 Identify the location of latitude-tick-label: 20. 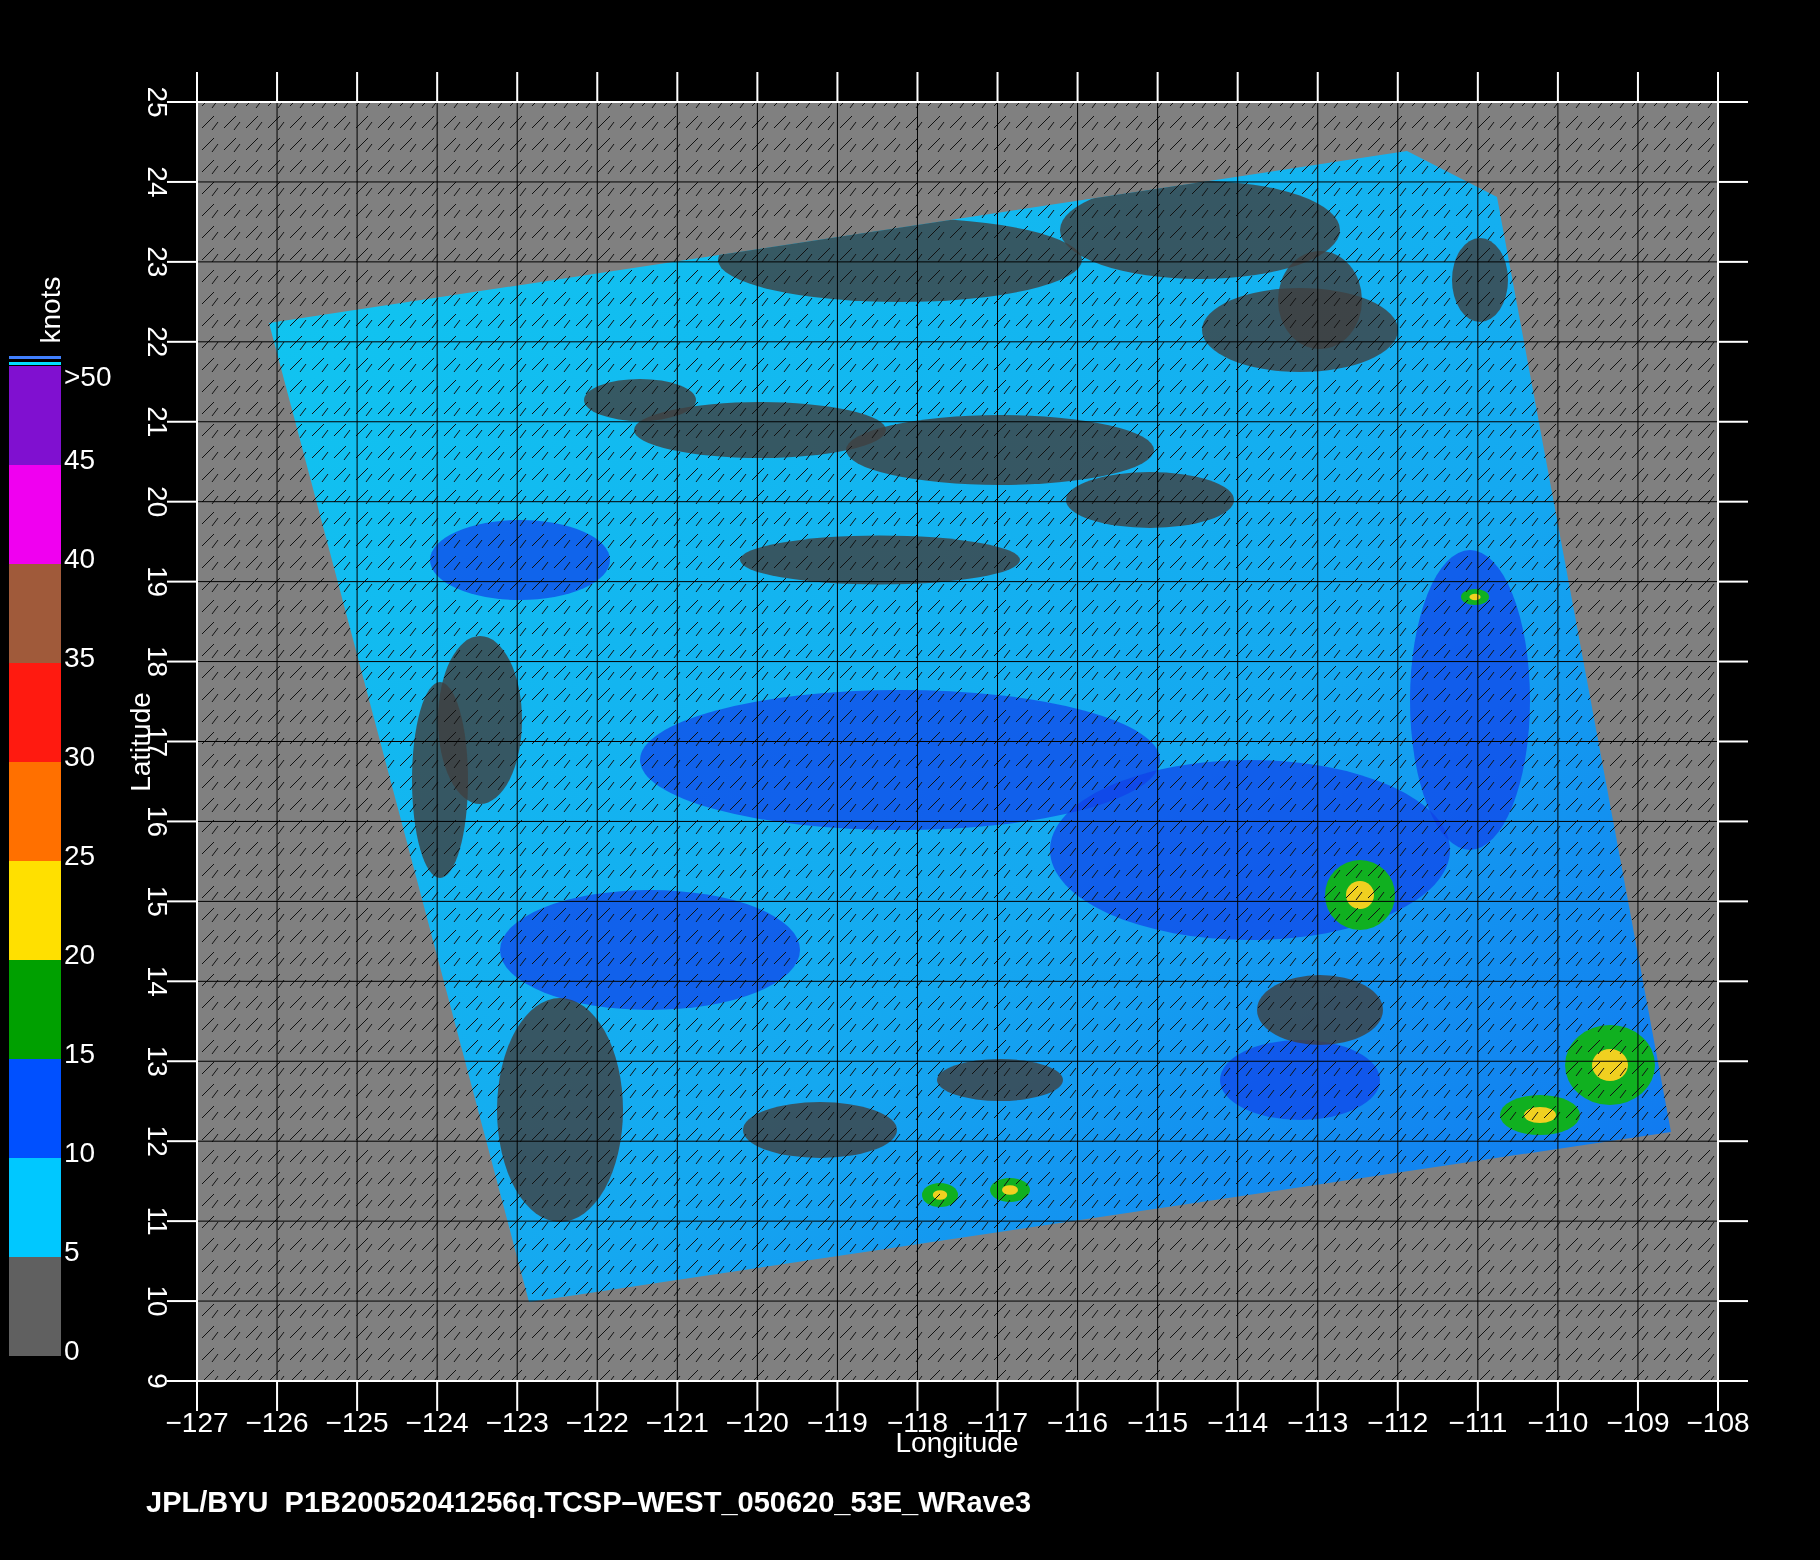
(157, 502).